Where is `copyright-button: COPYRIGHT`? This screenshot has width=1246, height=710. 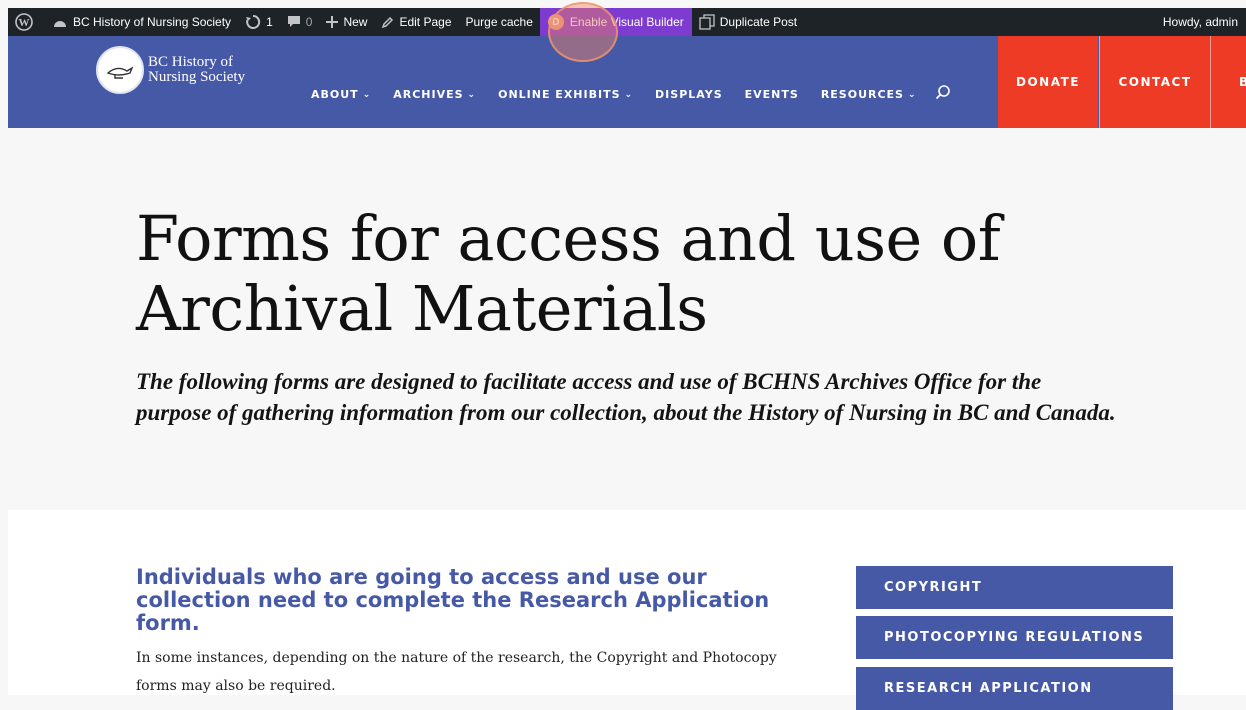
copyright-button: COPYRIGHT is located at coordinates (1014, 587).